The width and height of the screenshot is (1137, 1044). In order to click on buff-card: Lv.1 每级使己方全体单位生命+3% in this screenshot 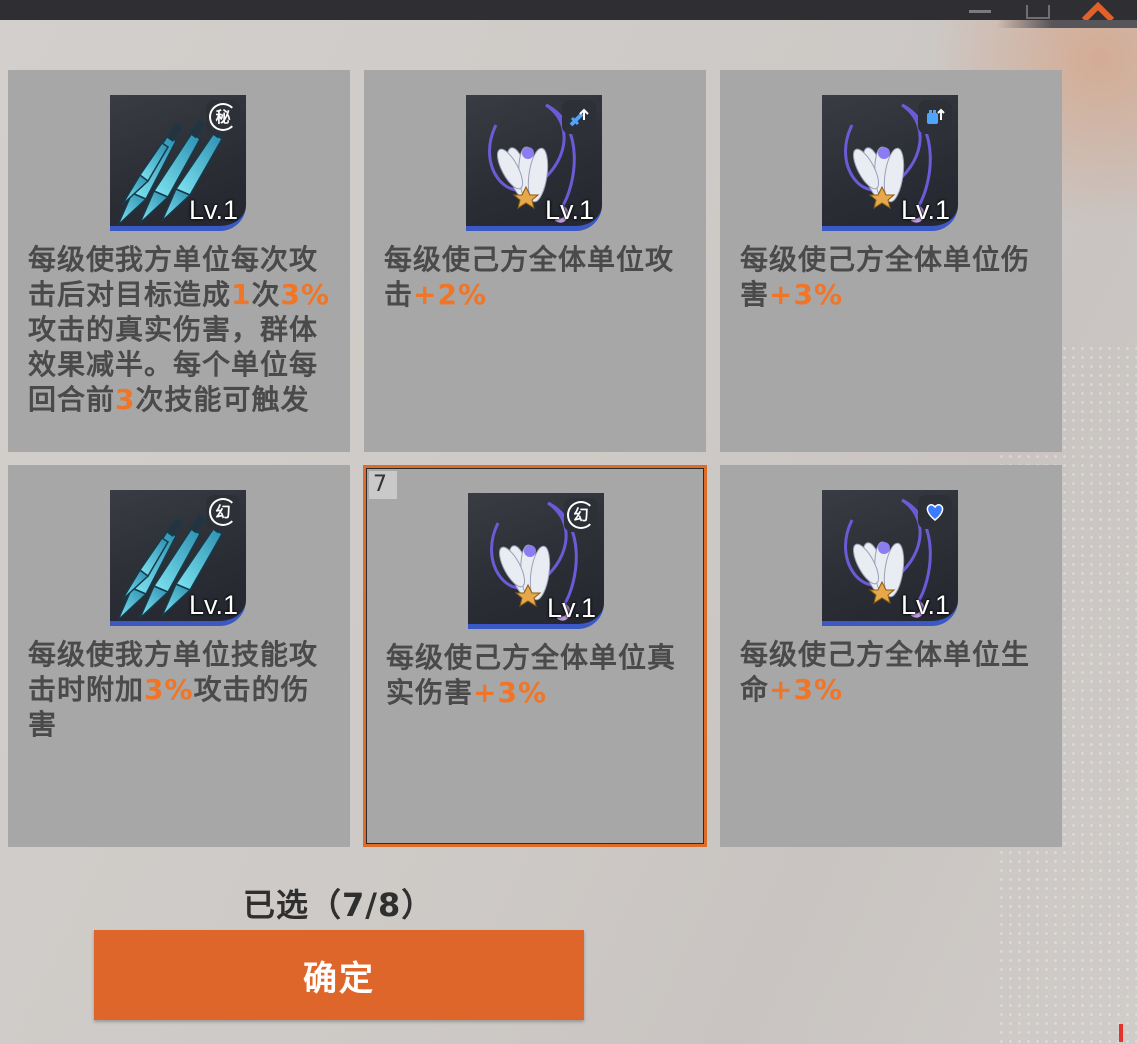, I will do `click(891, 656)`.